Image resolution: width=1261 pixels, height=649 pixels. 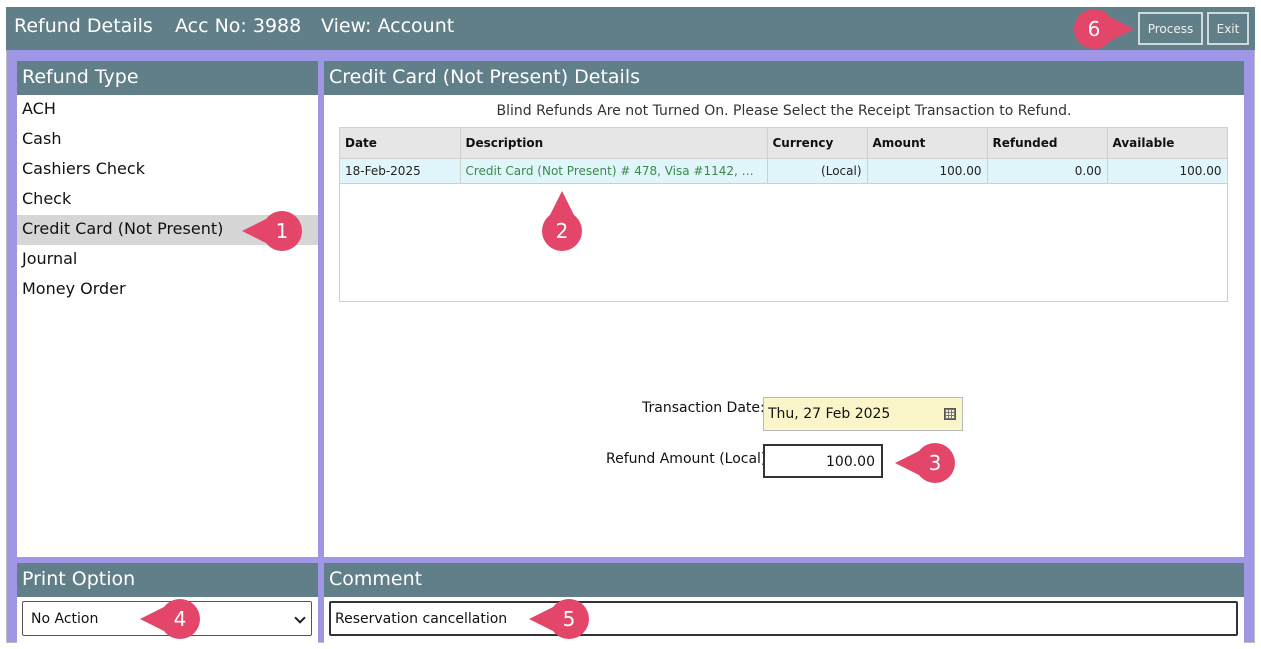 What do you see at coordinates (83, 26) in the screenshot?
I see `window-title: Refund Details` at bounding box center [83, 26].